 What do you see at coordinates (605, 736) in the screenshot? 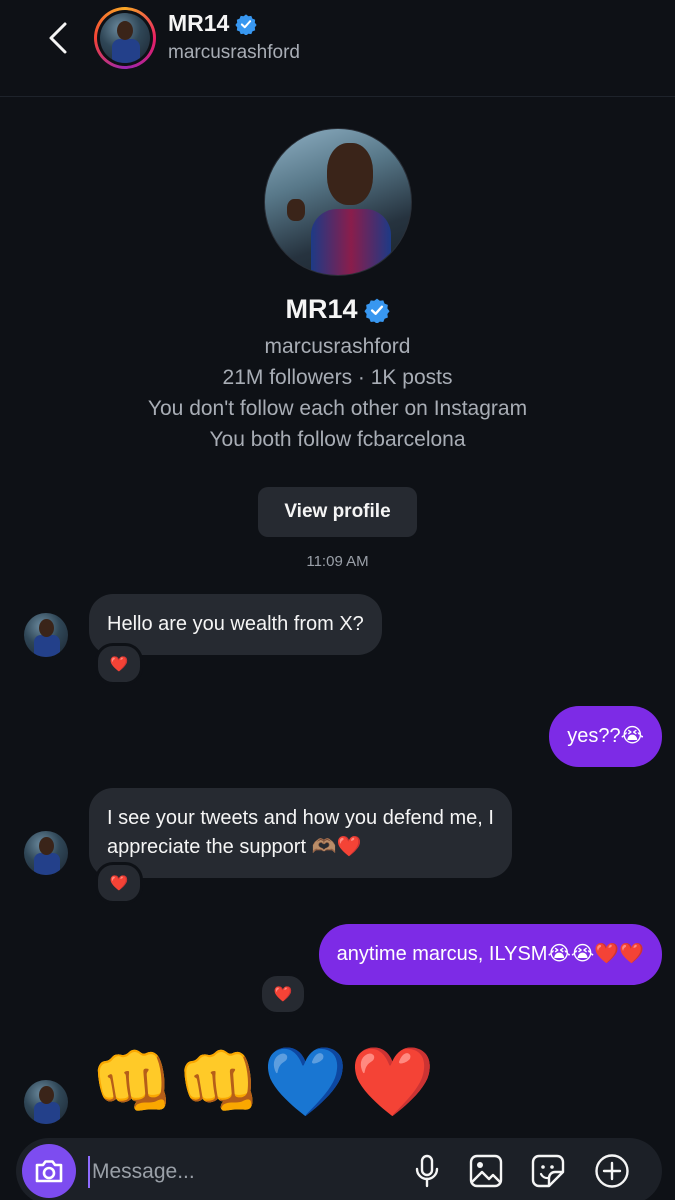
I see `message-bubble-outgoing: yes??😭` at bounding box center [605, 736].